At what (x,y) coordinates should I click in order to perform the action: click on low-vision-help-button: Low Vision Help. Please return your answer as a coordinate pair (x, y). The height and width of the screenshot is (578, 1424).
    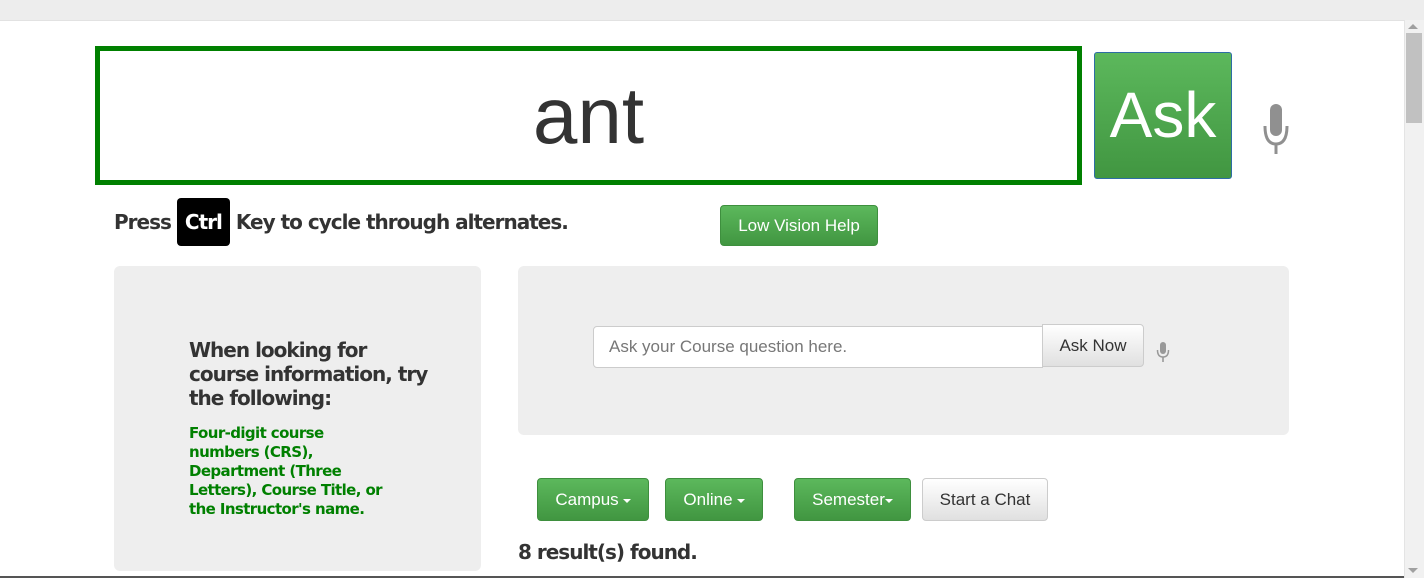
    Looking at the image, I should click on (799, 225).